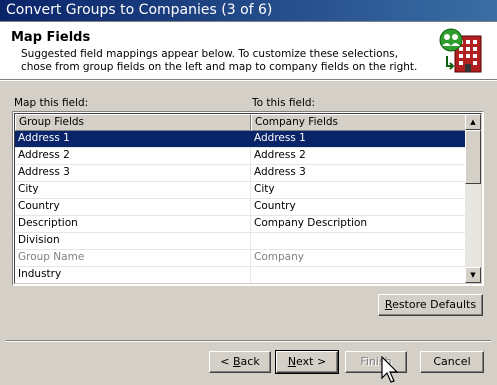 The image size is (497, 385). I want to click on group-field-cell: Division, so click(133, 241).